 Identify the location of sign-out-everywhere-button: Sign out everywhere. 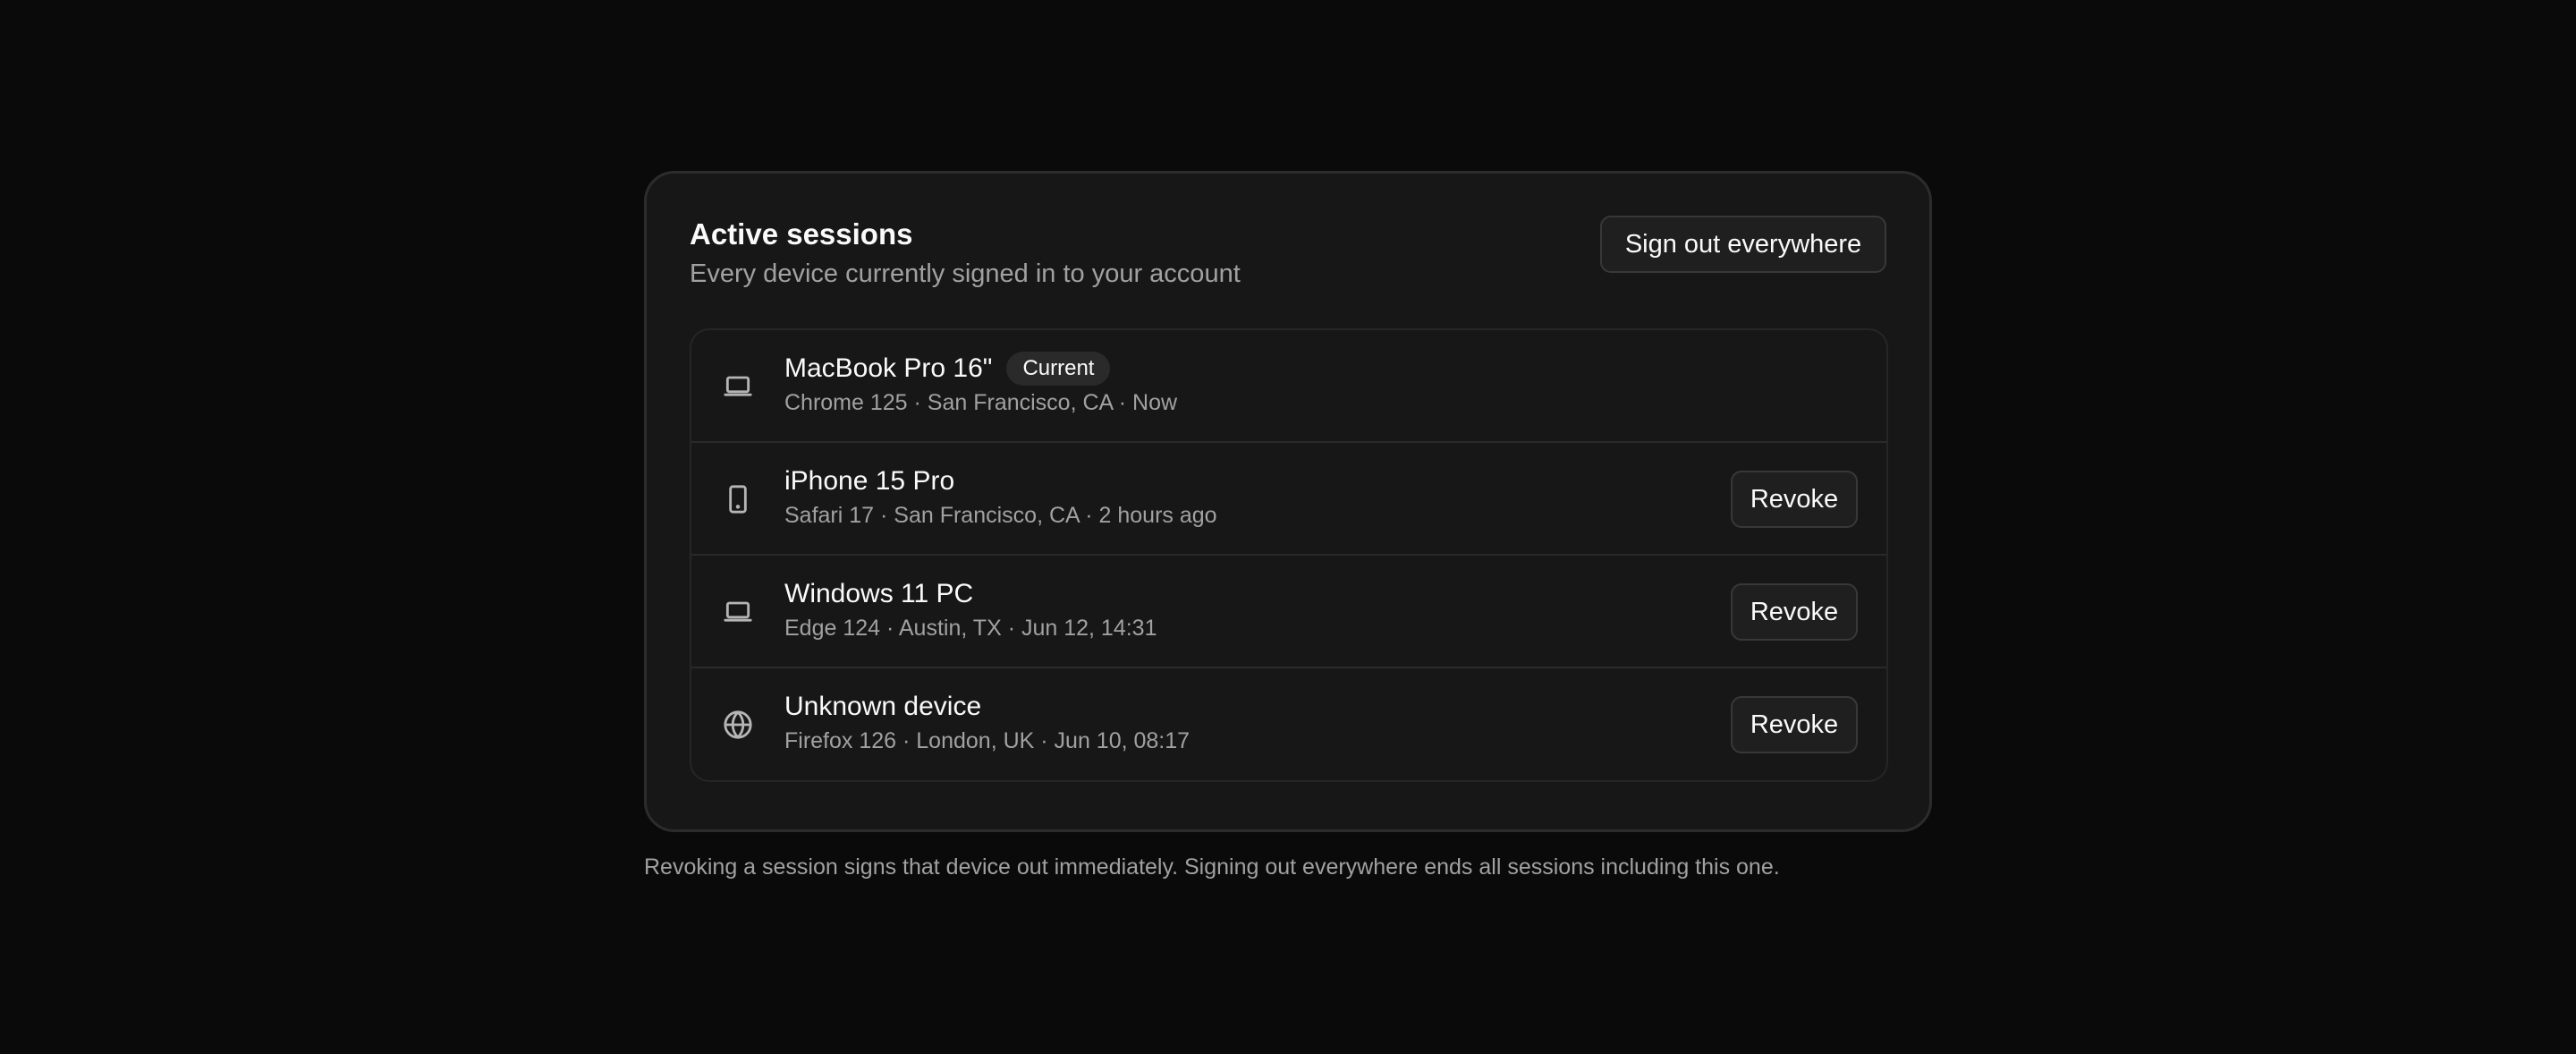
(1743, 244).